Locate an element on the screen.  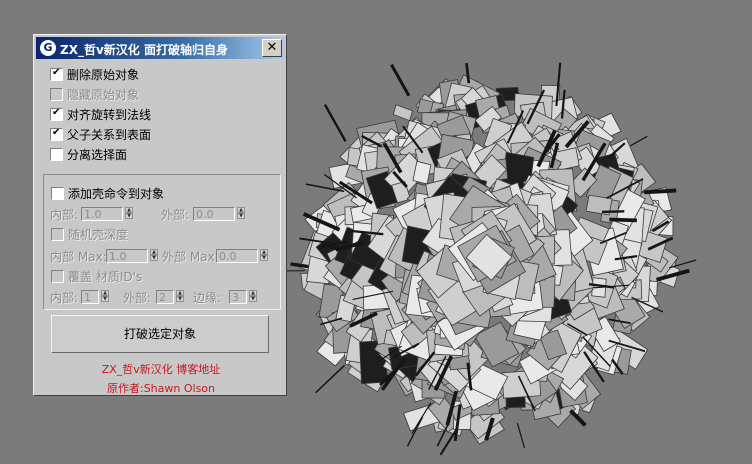
id-edge-spinner: 3 is located at coordinates (238, 297).